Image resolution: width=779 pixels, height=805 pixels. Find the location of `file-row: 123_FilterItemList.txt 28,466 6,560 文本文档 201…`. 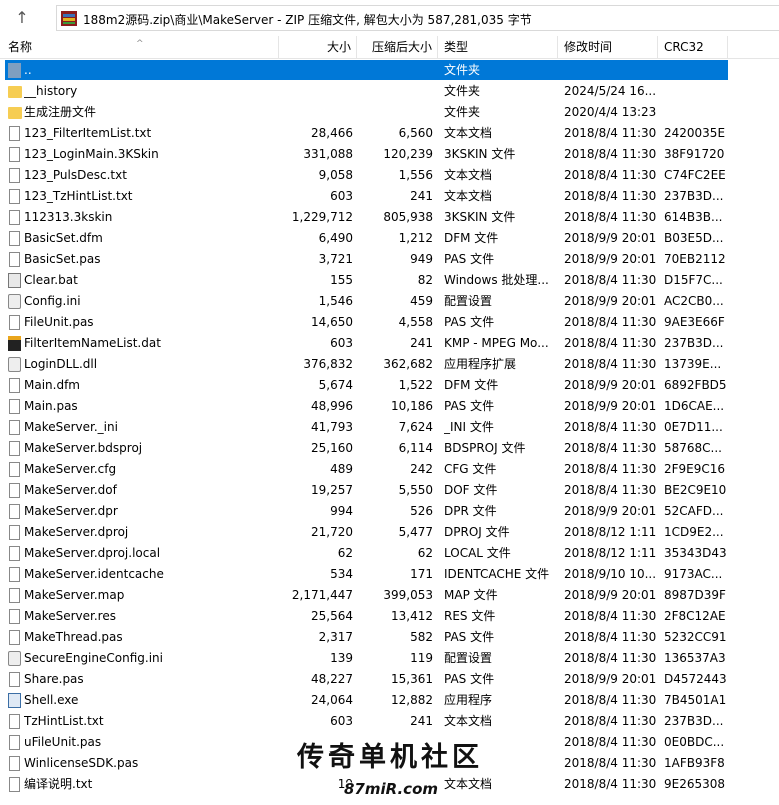

file-row: 123_FilterItemList.txt 28,466 6,560 文本文档 201… is located at coordinates (389, 133).